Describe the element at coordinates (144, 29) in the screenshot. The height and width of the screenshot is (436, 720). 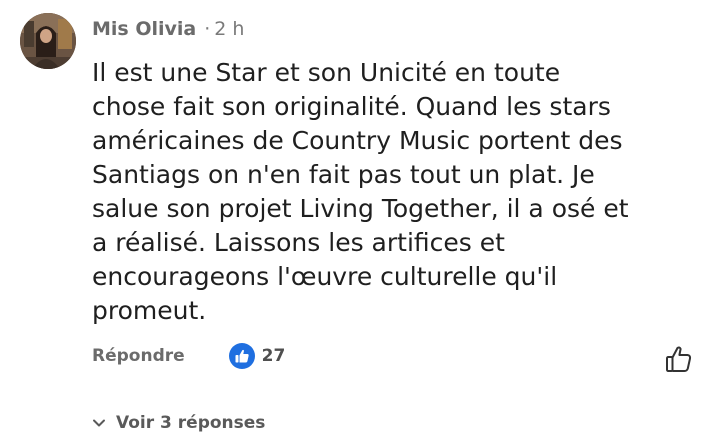
I see `author-name: Mis Olivia` at that location.